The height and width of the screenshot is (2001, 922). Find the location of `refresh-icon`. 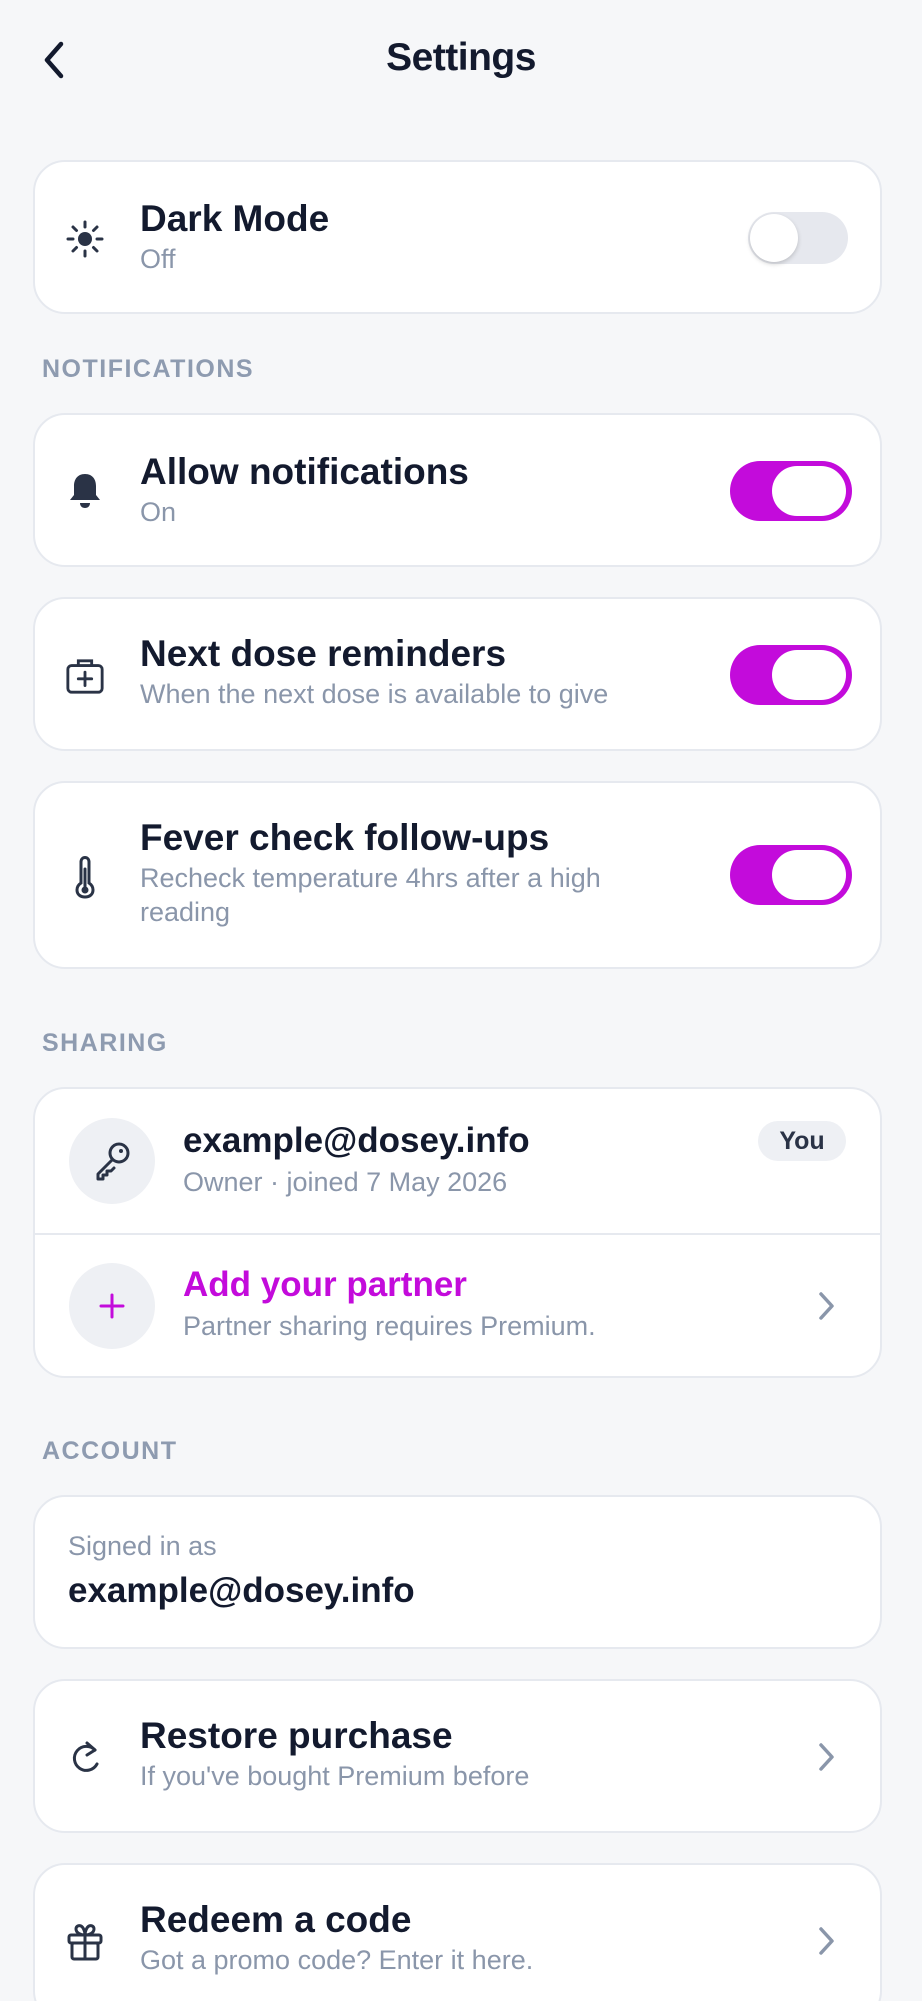

refresh-icon is located at coordinates (85, 1758).